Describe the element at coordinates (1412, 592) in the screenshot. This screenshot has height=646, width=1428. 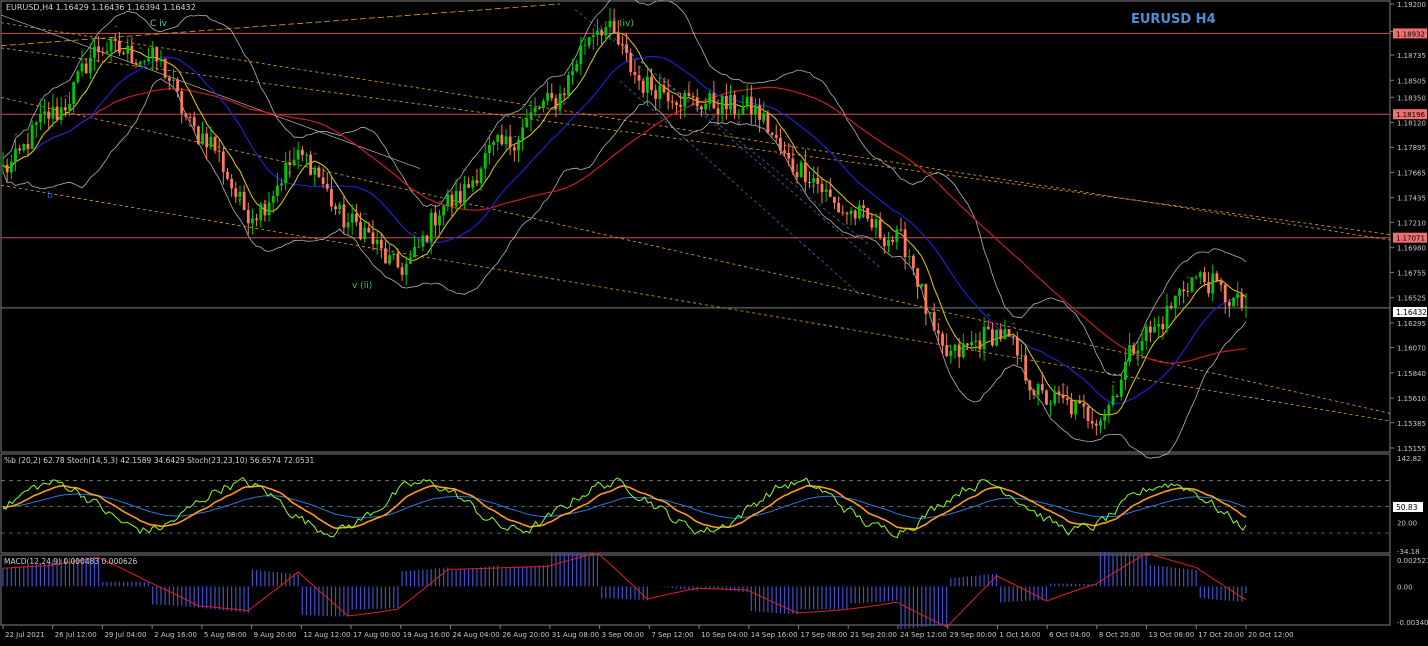
I see `macd-axis: 0.002527 0.00 -0.003406` at that location.